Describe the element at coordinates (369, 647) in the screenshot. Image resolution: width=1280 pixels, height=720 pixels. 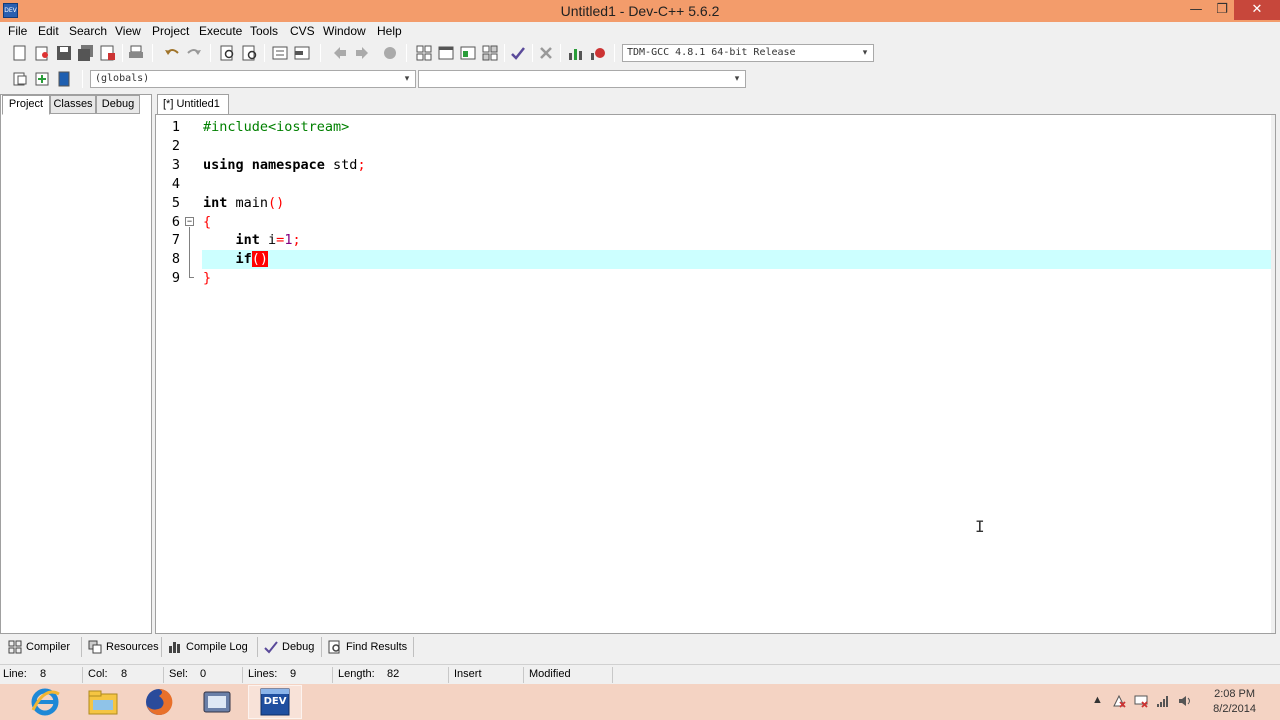
I see `tab-find-results: Find Results` at that location.